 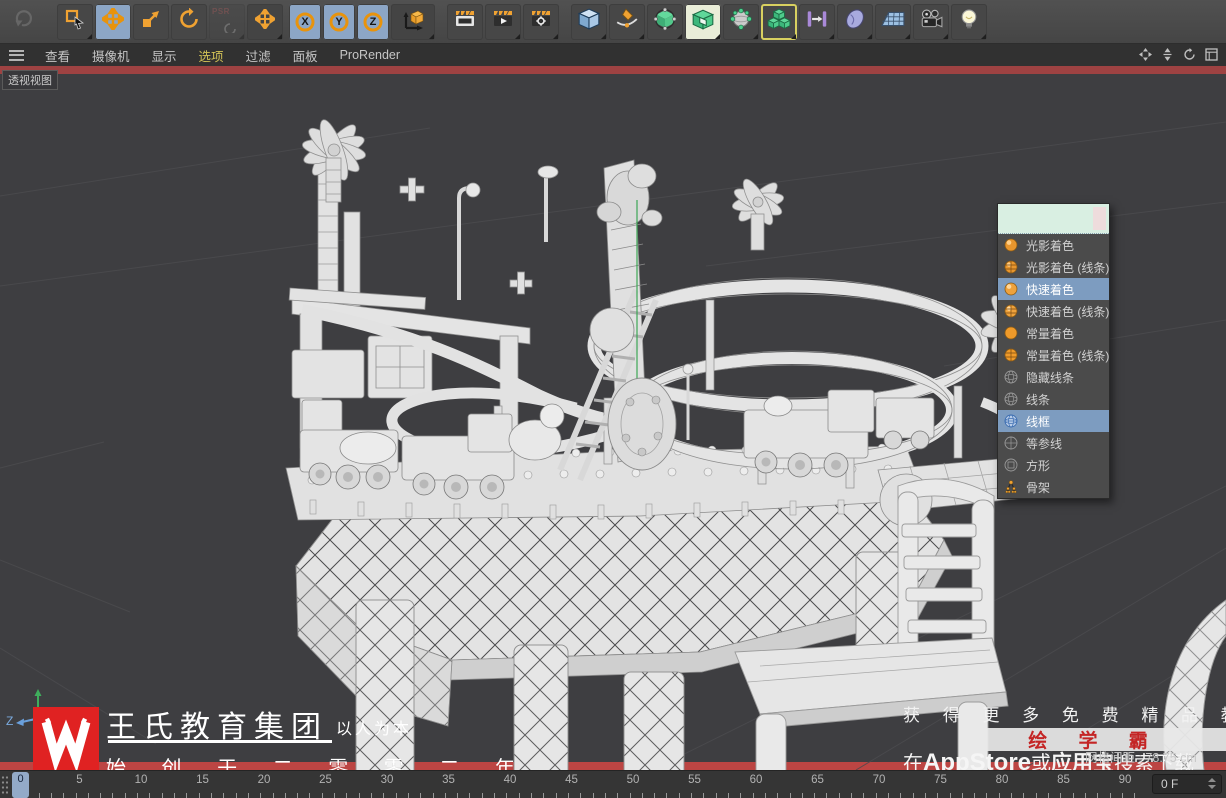 I want to click on render-picture-viewer-button, so click(x=503, y=21).